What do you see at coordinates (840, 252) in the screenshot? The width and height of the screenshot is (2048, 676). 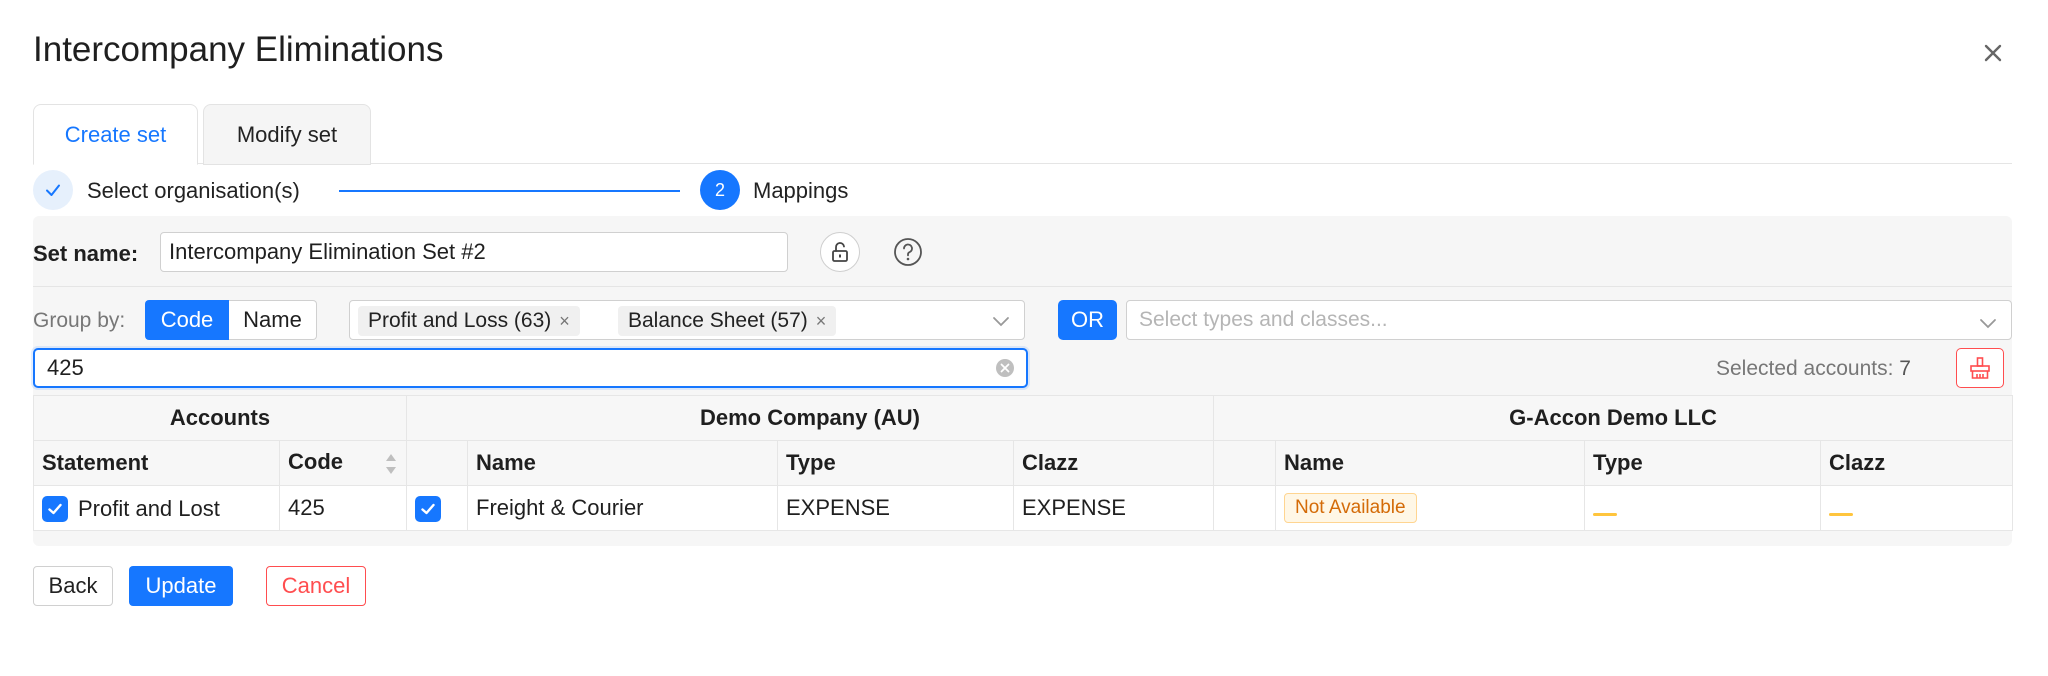 I see `unlock-icon` at bounding box center [840, 252].